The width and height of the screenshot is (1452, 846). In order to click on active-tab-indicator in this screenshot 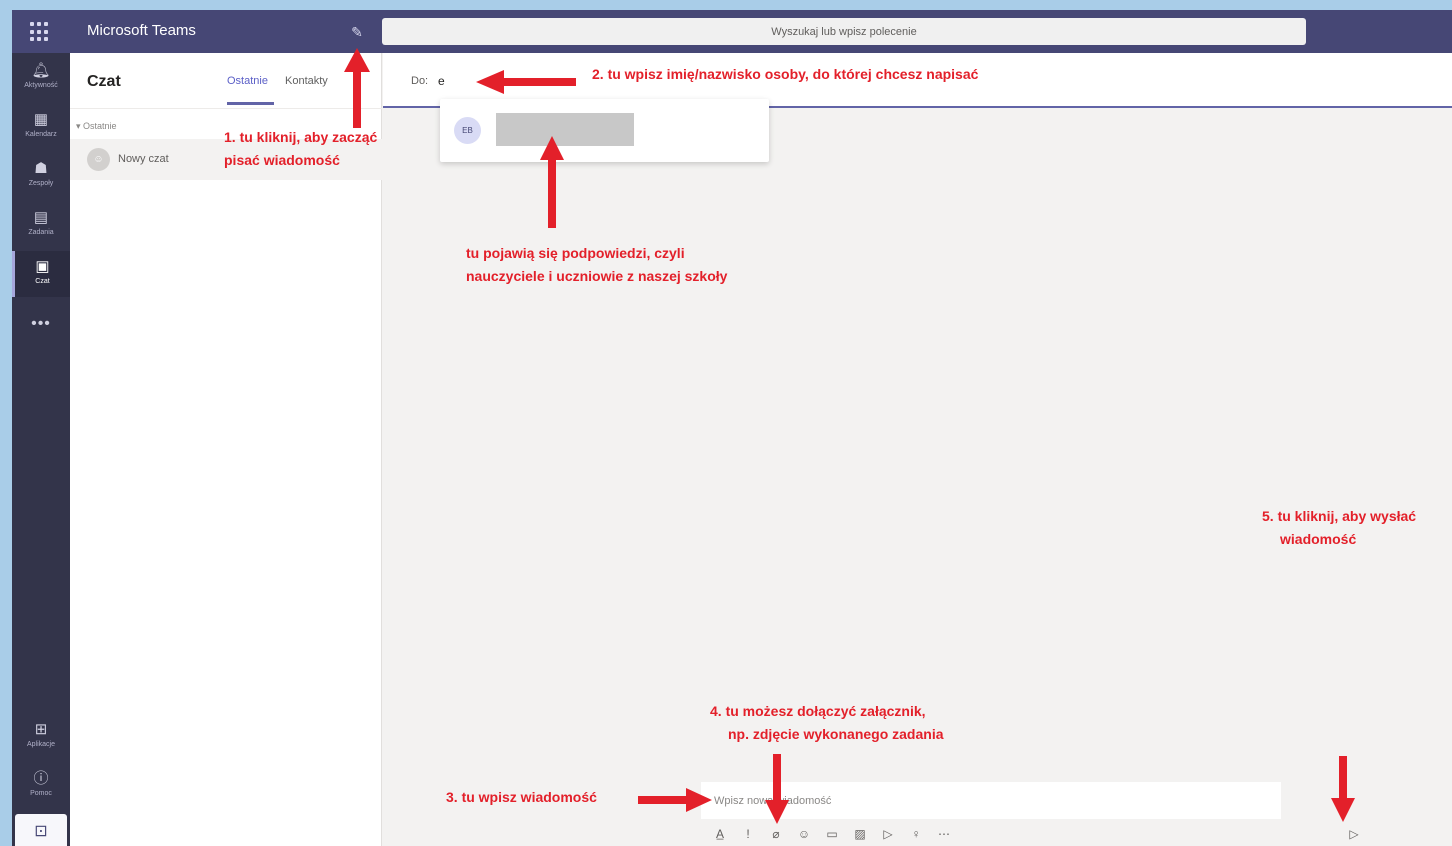, I will do `click(250, 103)`.